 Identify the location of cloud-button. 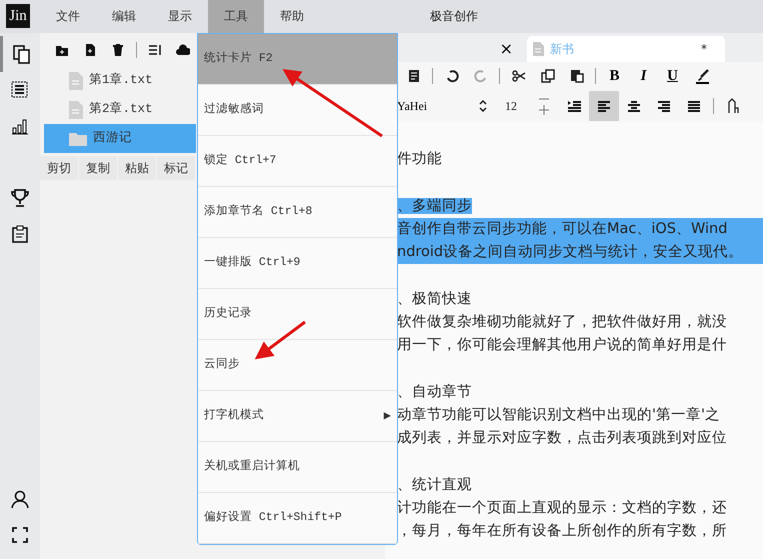
(183, 49).